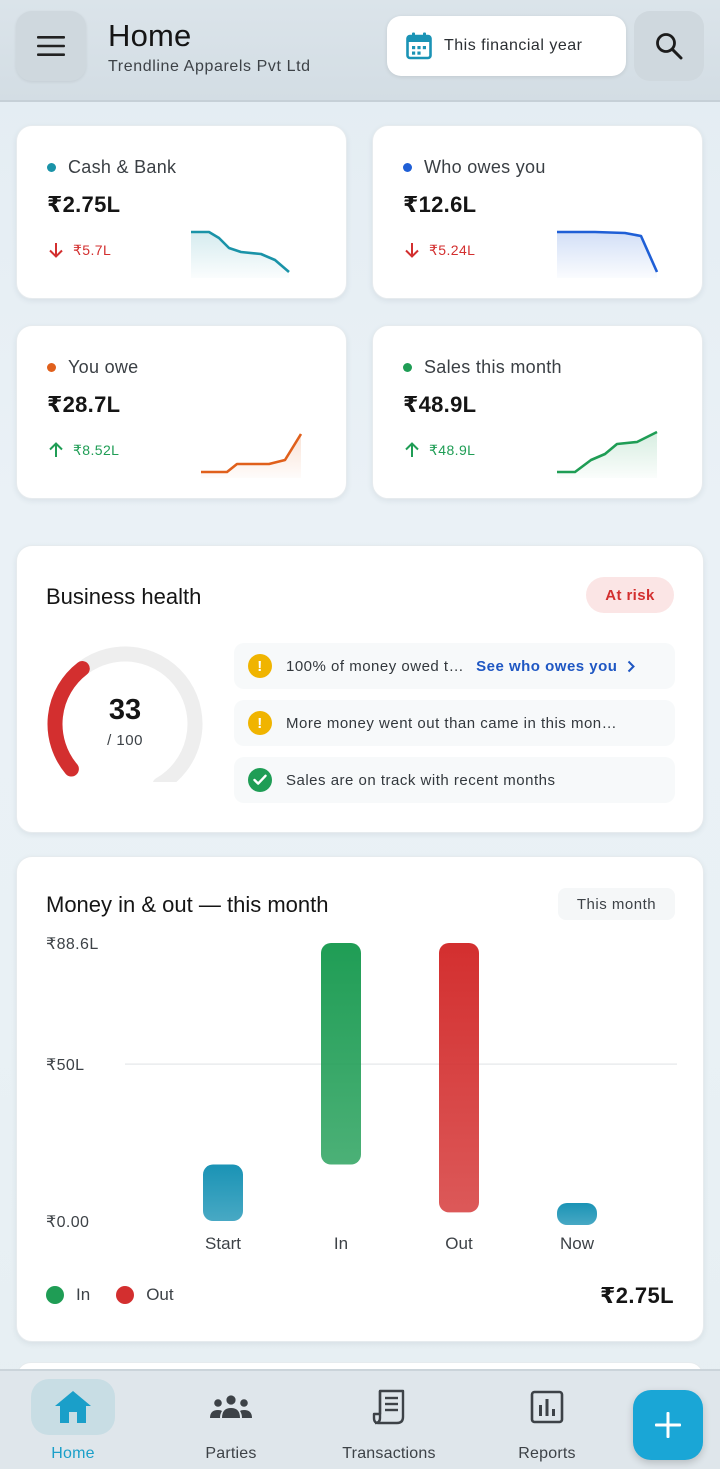  Describe the element at coordinates (341, 1243) in the screenshot. I see `x-category-label: In` at that location.